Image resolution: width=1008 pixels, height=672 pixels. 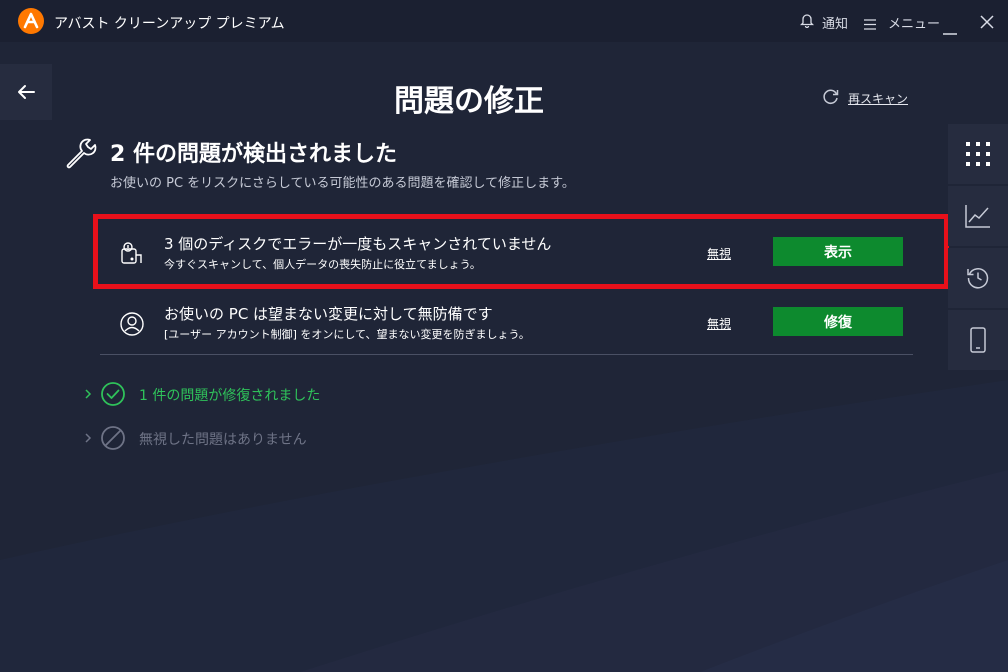 I want to click on minimize-icon, so click(x=950, y=29).